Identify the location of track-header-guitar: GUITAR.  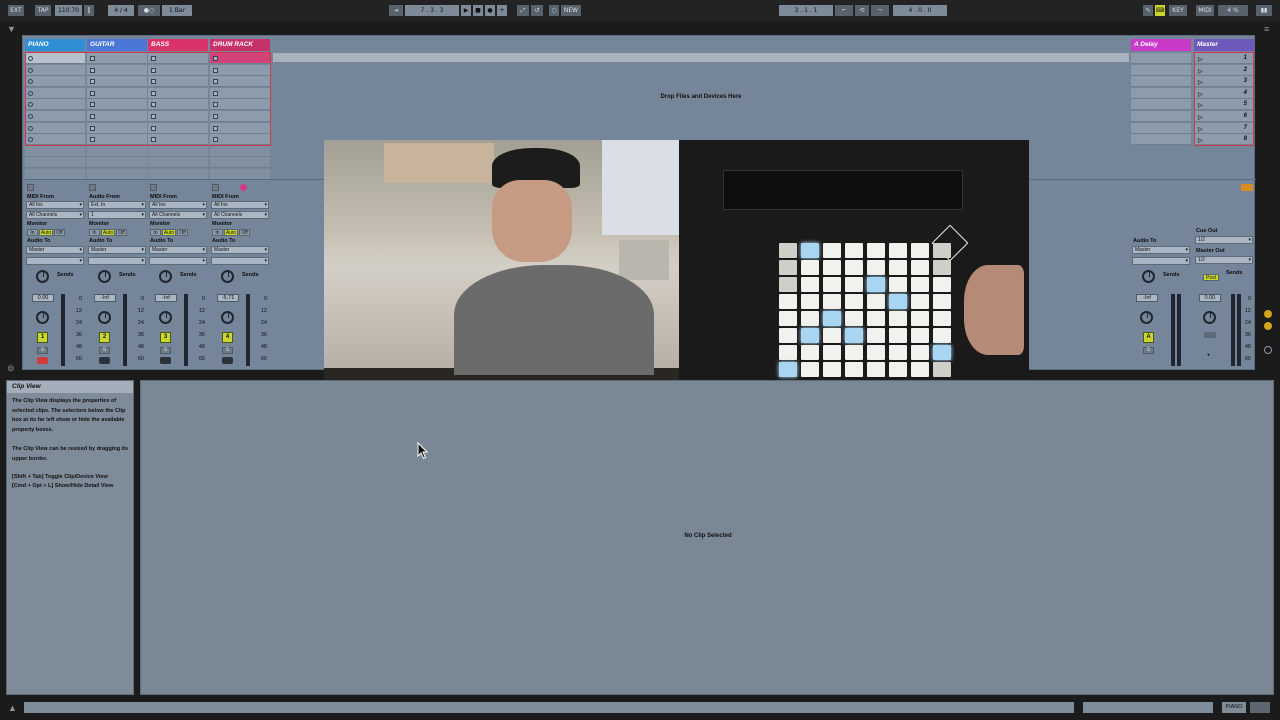
(117, 45).